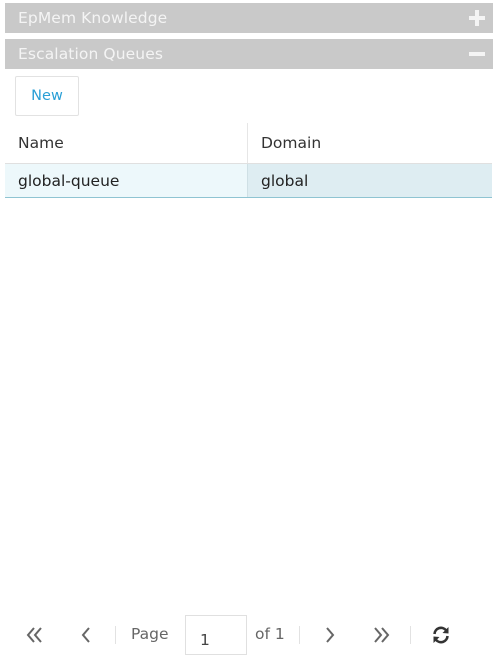 The width and height of the screenshot is (500, 668). I want to click on refresh-icon, so click(441, 635).